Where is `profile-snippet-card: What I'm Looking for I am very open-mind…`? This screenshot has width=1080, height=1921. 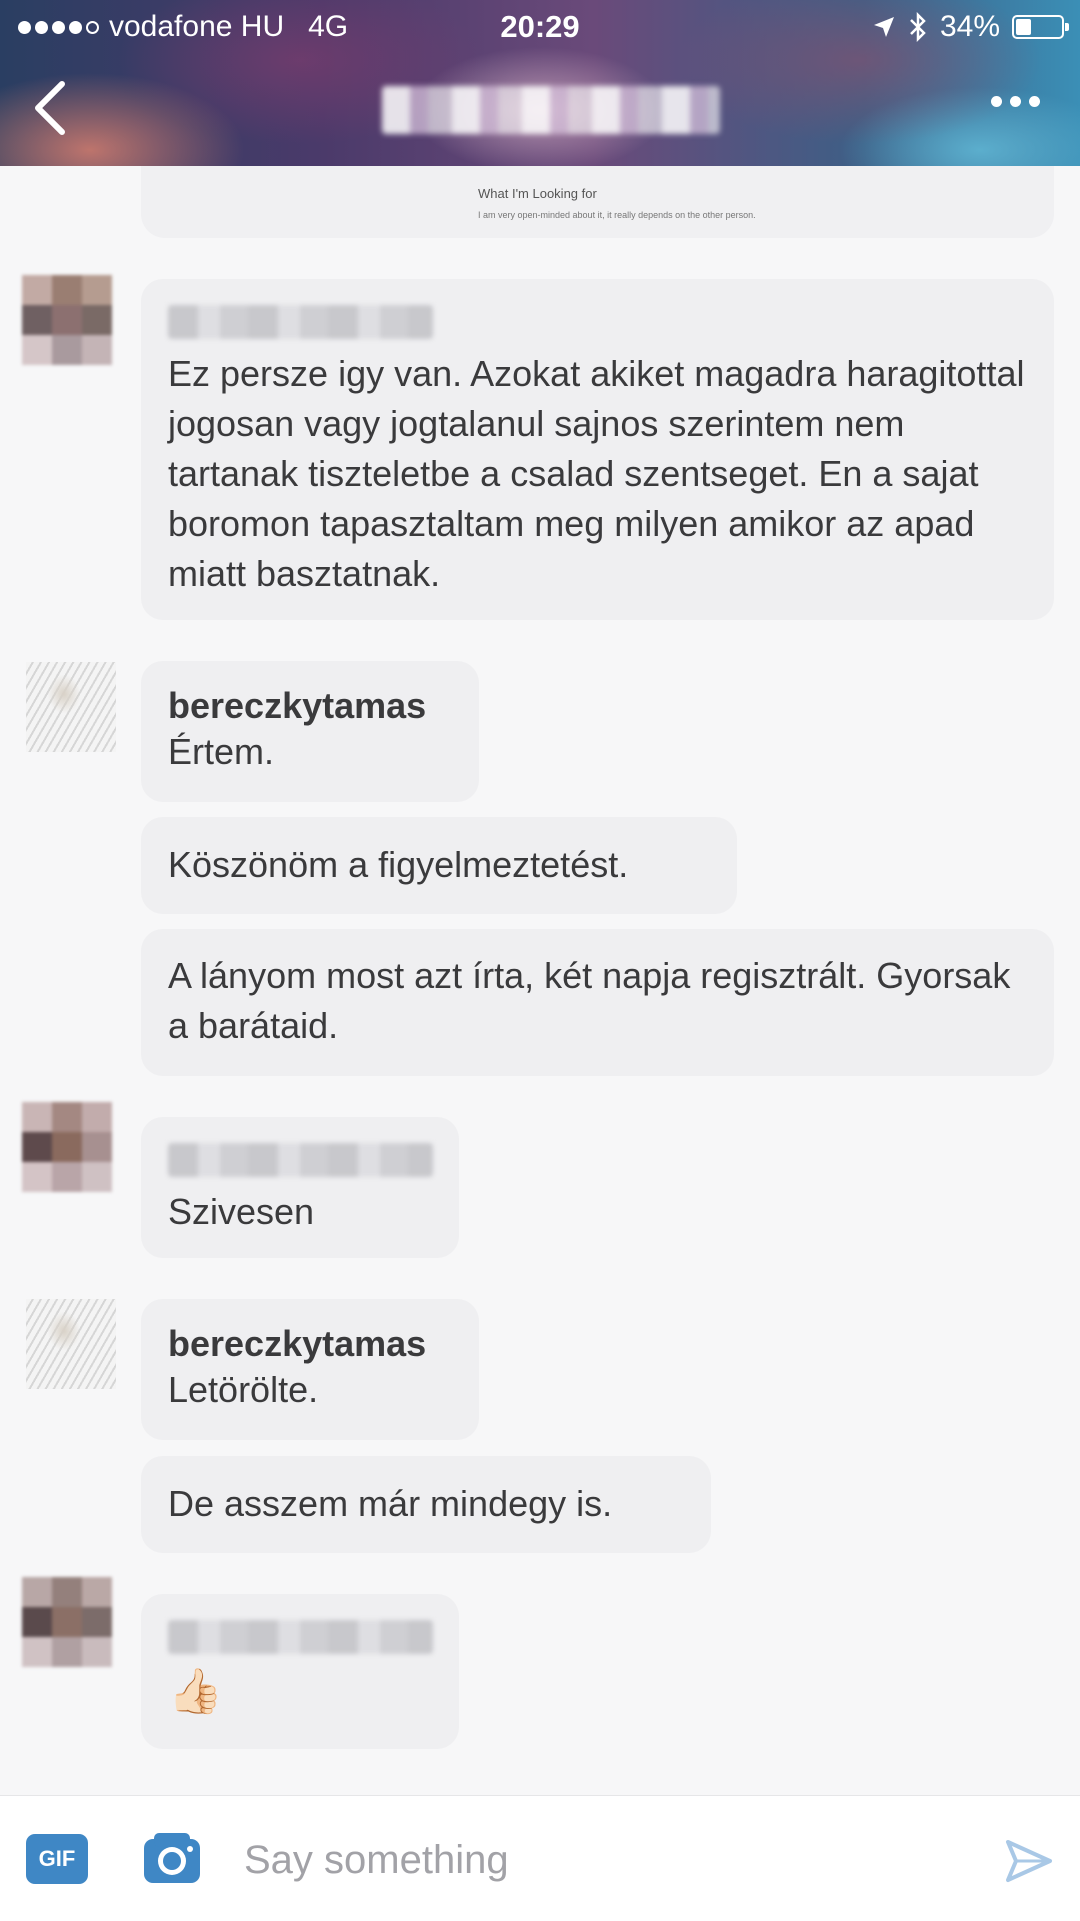 profile-snippet-card: What I'm Looking for I am very open-mind… is located at coordinates (597, 202).